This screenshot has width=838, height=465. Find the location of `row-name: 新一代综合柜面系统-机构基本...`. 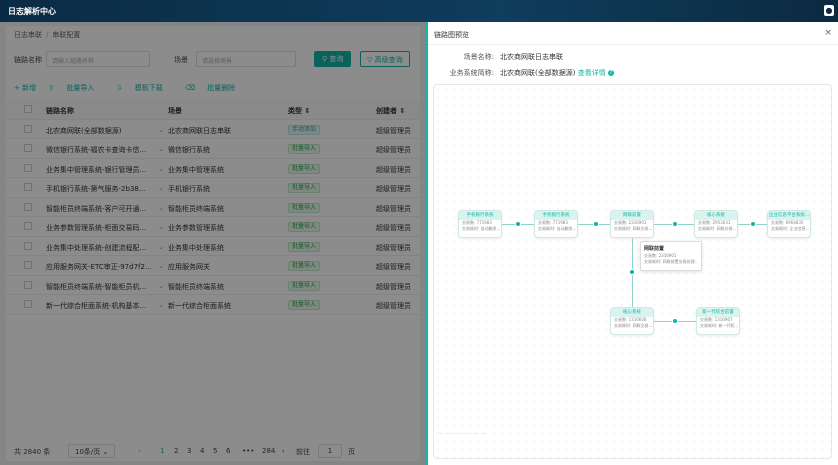

row-name: 新一代综合柜面系统-机构基本... is located at coordinates (96, 306).